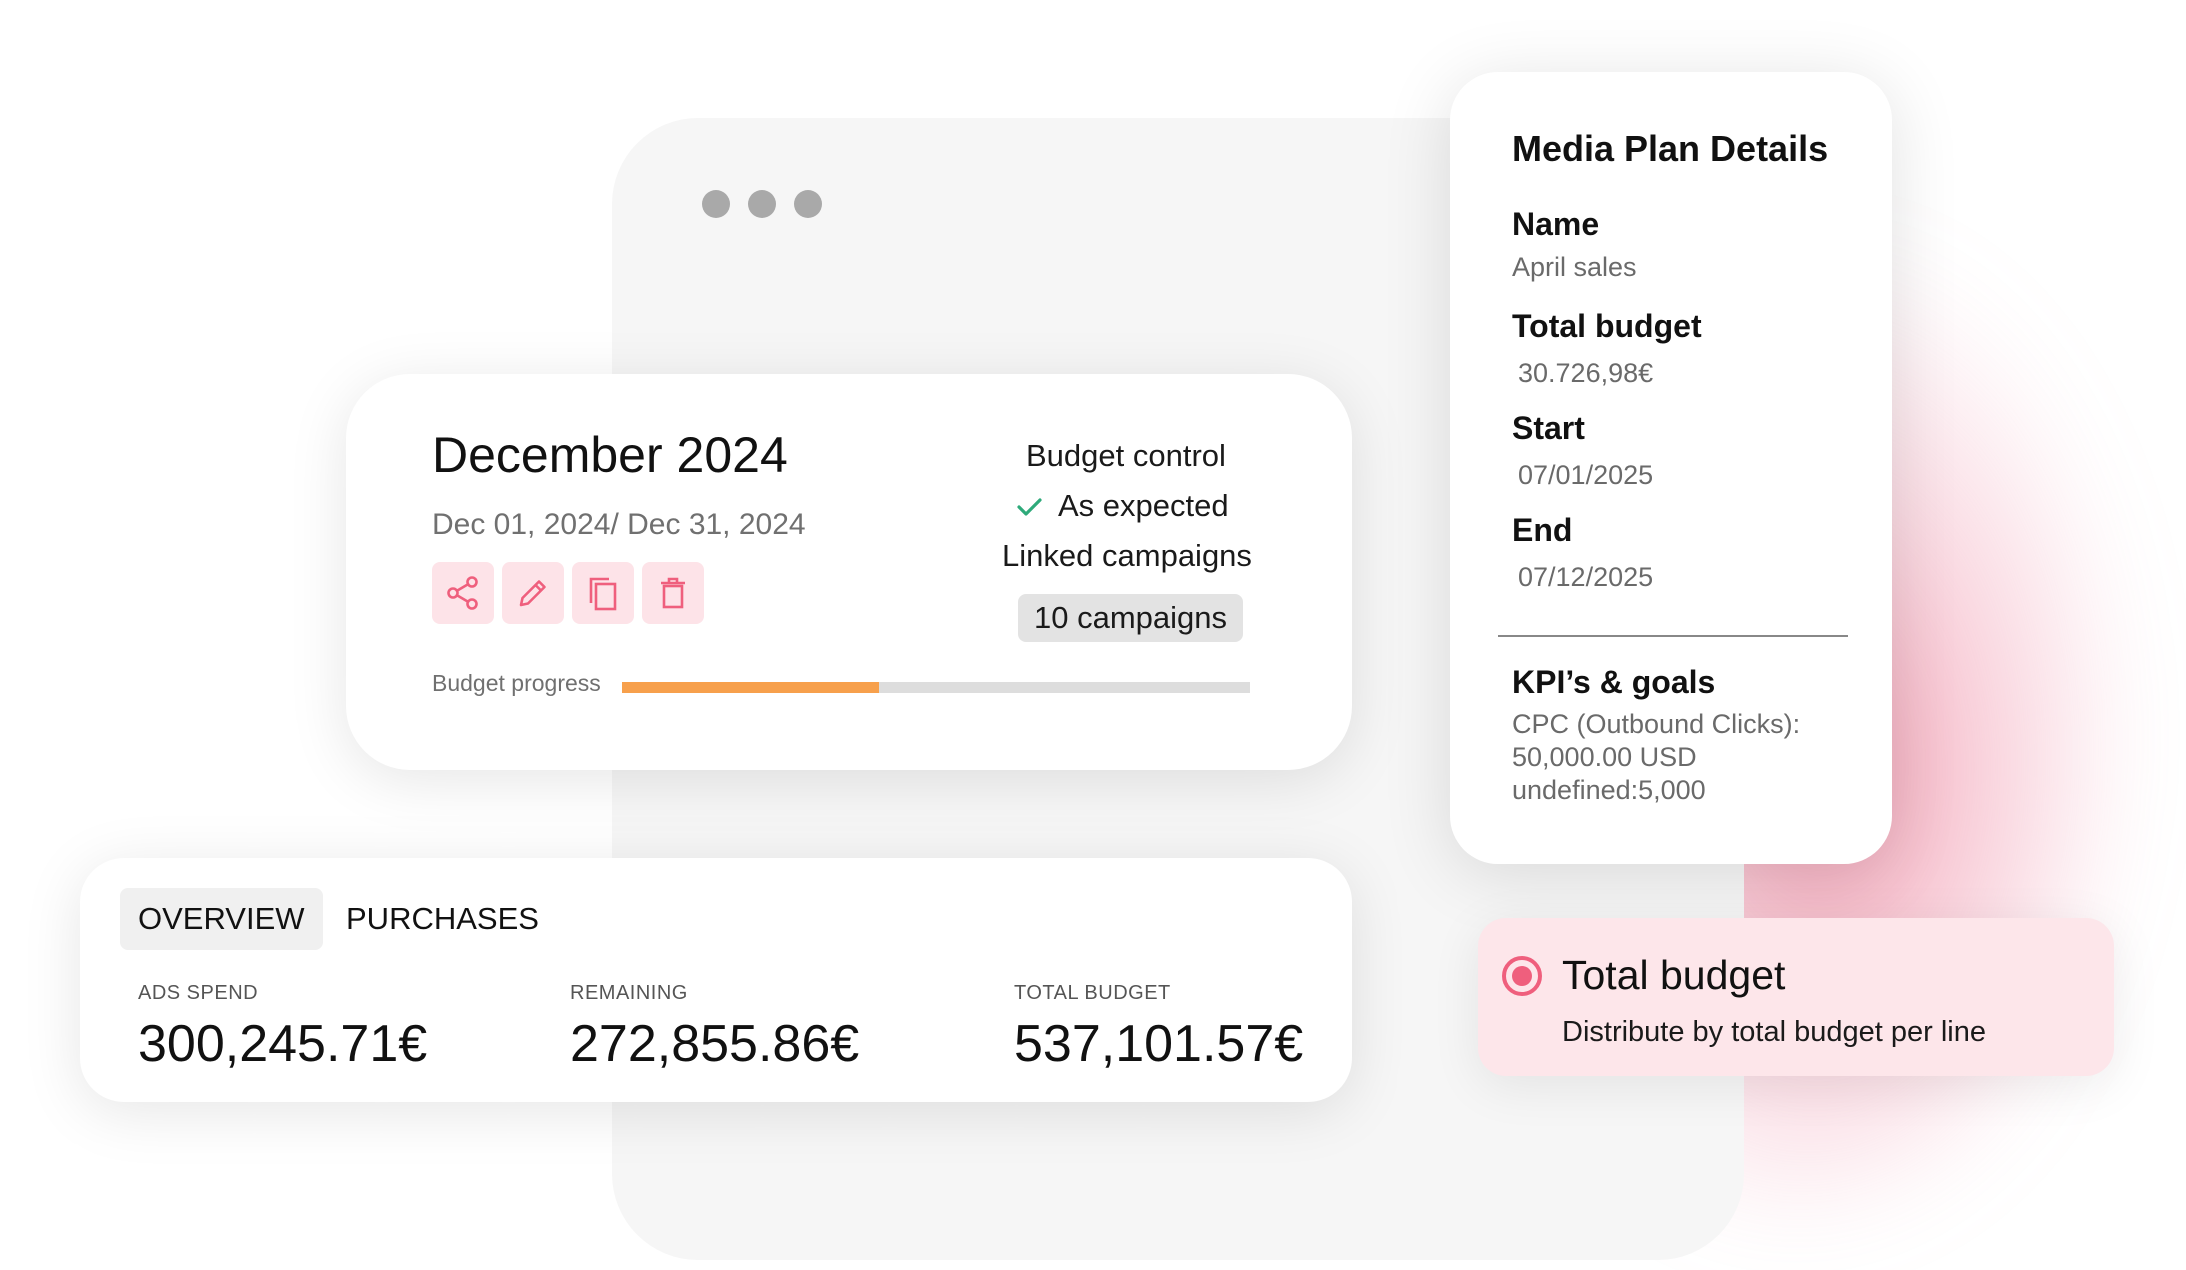  Describe the element at coordinates (1614, 682) in the screenshot. I see `kpi-goals-label: KPI’s & goals` at that location.